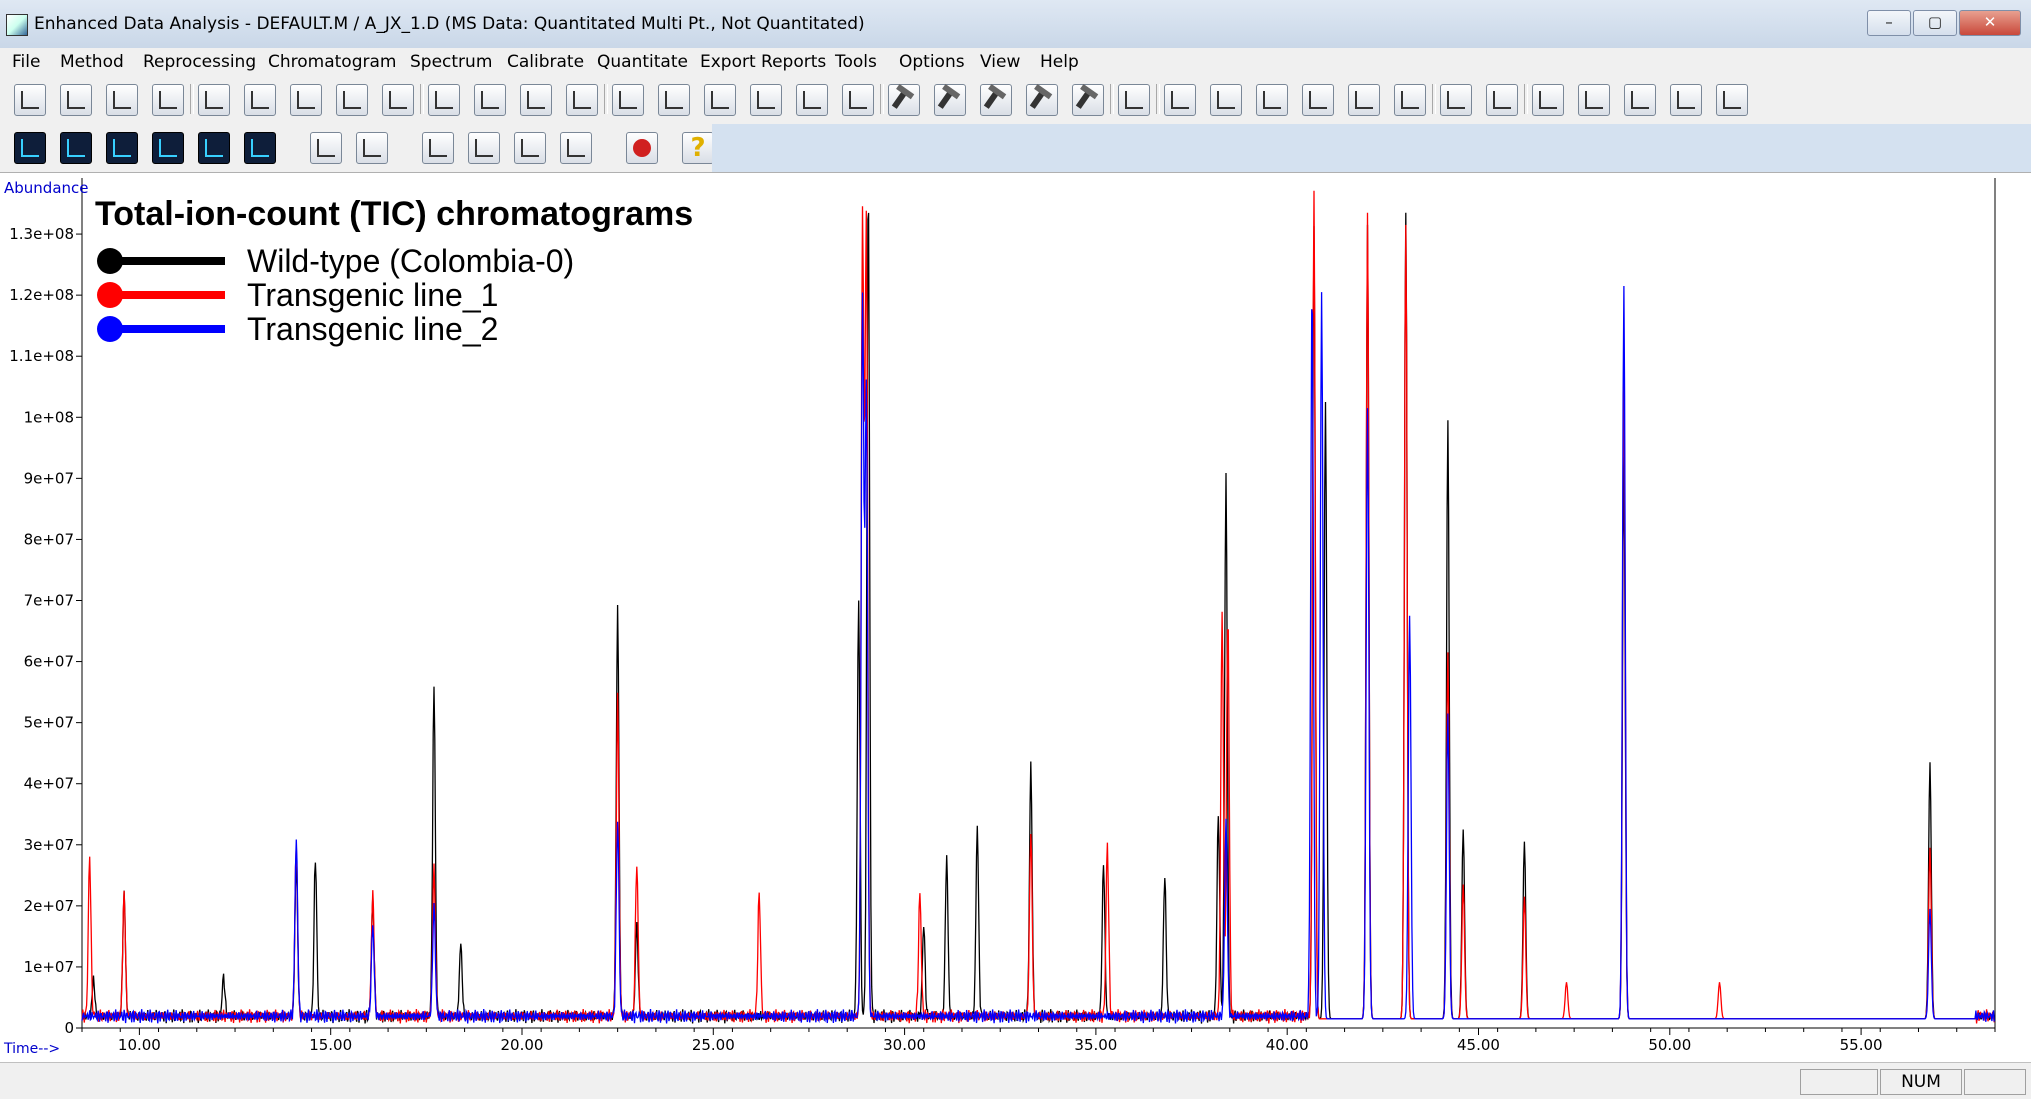 The width and height of the screenshot is (2031, 1099). What do you see at coordinates (1686, 100) in the screenshot?
I see `copy-table-icon` at bounding box center [1686, 100].